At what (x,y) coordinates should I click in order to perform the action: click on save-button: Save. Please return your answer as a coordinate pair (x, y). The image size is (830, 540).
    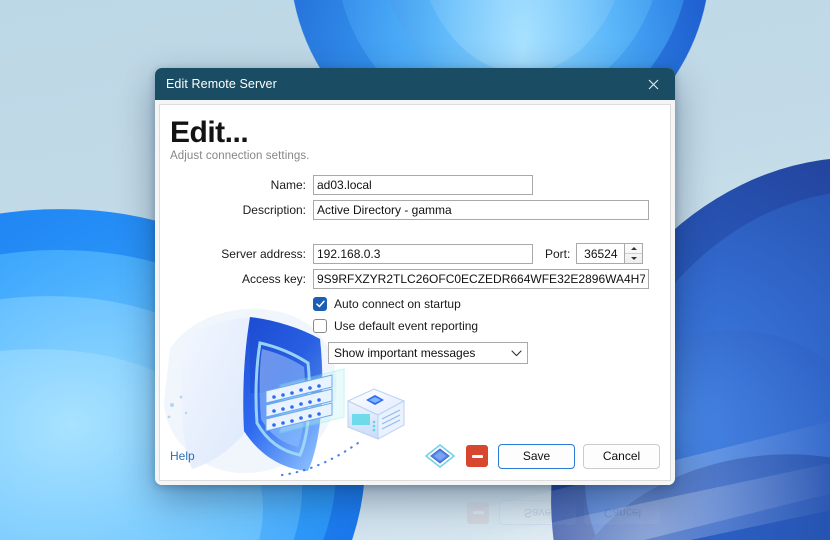
    Looking at the image, I should click on (536, 456).